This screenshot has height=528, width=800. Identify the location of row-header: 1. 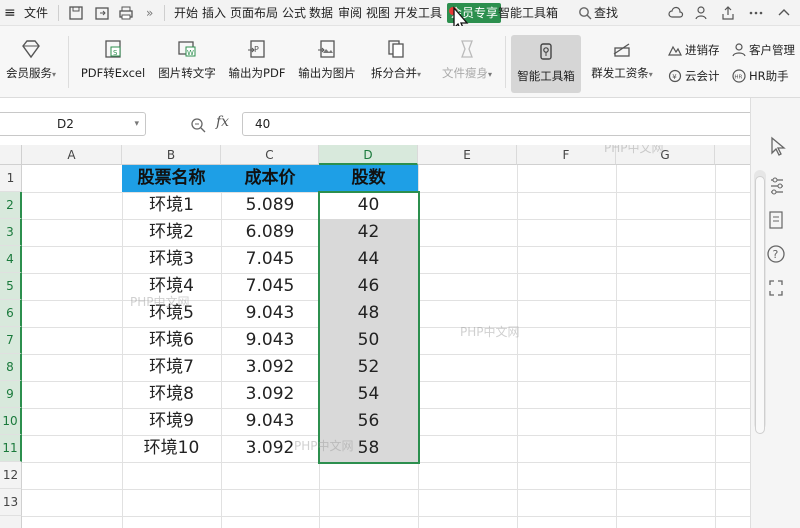
(11, 178).